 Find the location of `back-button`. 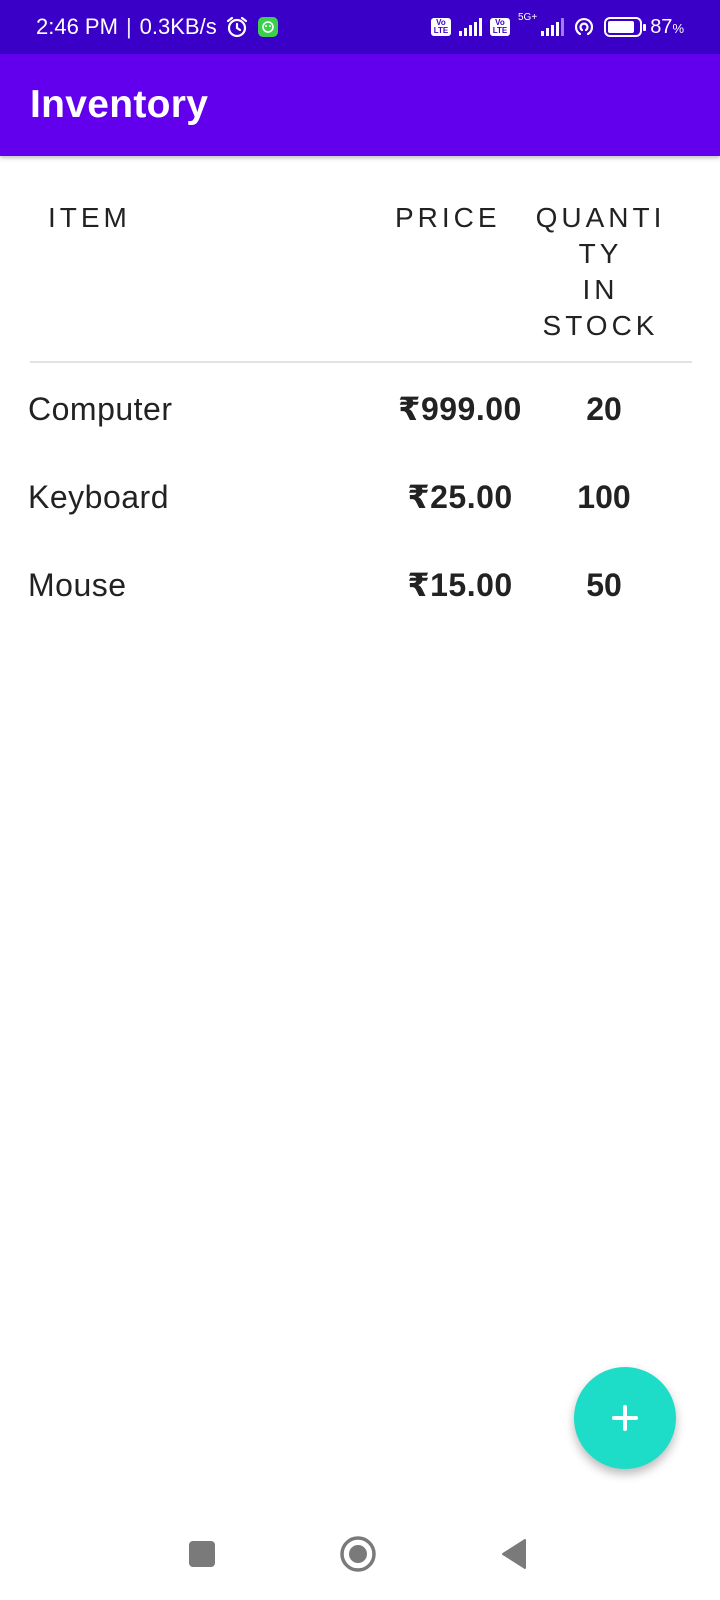

back-button is located at coordinates (514, 1554).